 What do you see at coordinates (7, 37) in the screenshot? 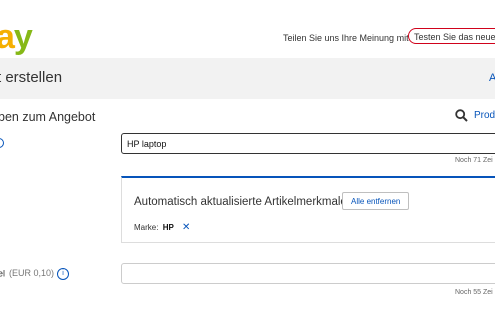
I see `logo-letter-a: a` at bounding box center [7, 37].